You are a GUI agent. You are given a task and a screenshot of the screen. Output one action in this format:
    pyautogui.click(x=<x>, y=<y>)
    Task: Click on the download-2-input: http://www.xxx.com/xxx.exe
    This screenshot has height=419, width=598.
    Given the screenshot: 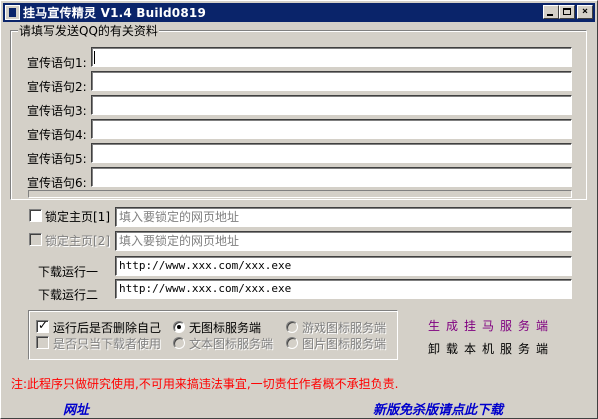 What is the action you would take?
    pyautogui.click(x=343, y=289)
    